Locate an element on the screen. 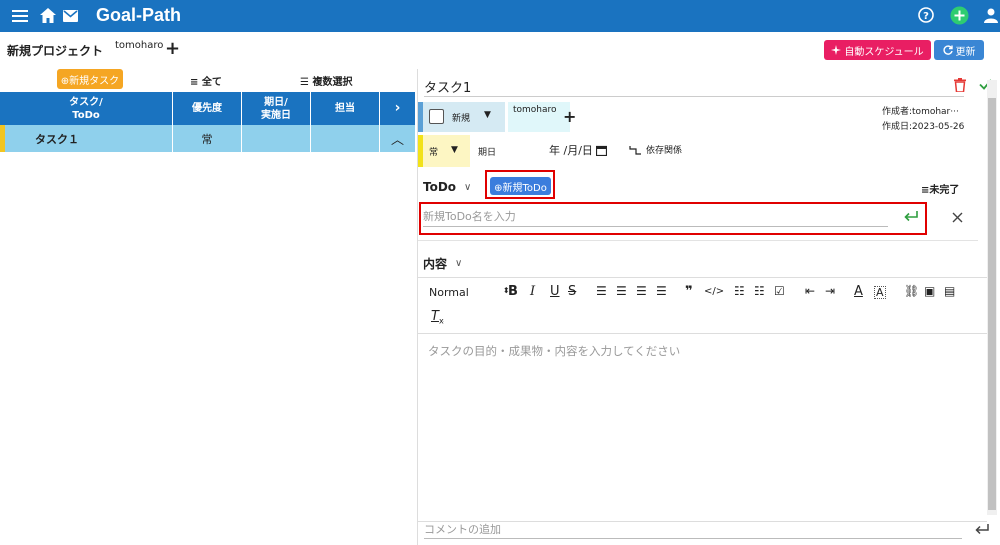  help-icon: ? is located at coordinates (926, 15).